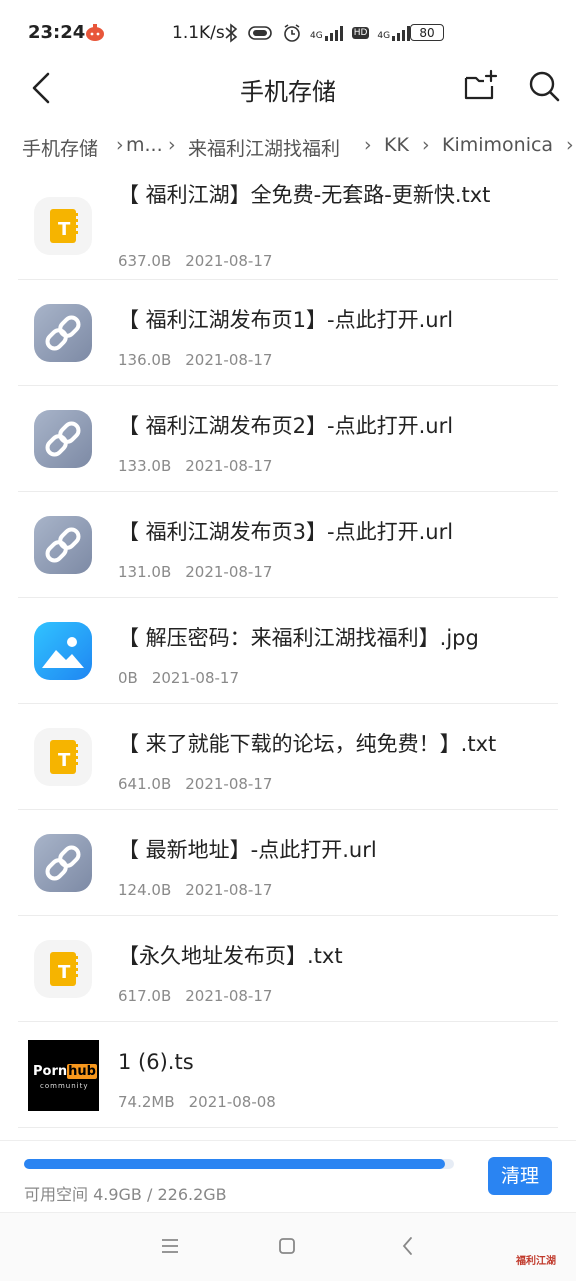  I want to click on system-nav-bar, so click(288, 1246).